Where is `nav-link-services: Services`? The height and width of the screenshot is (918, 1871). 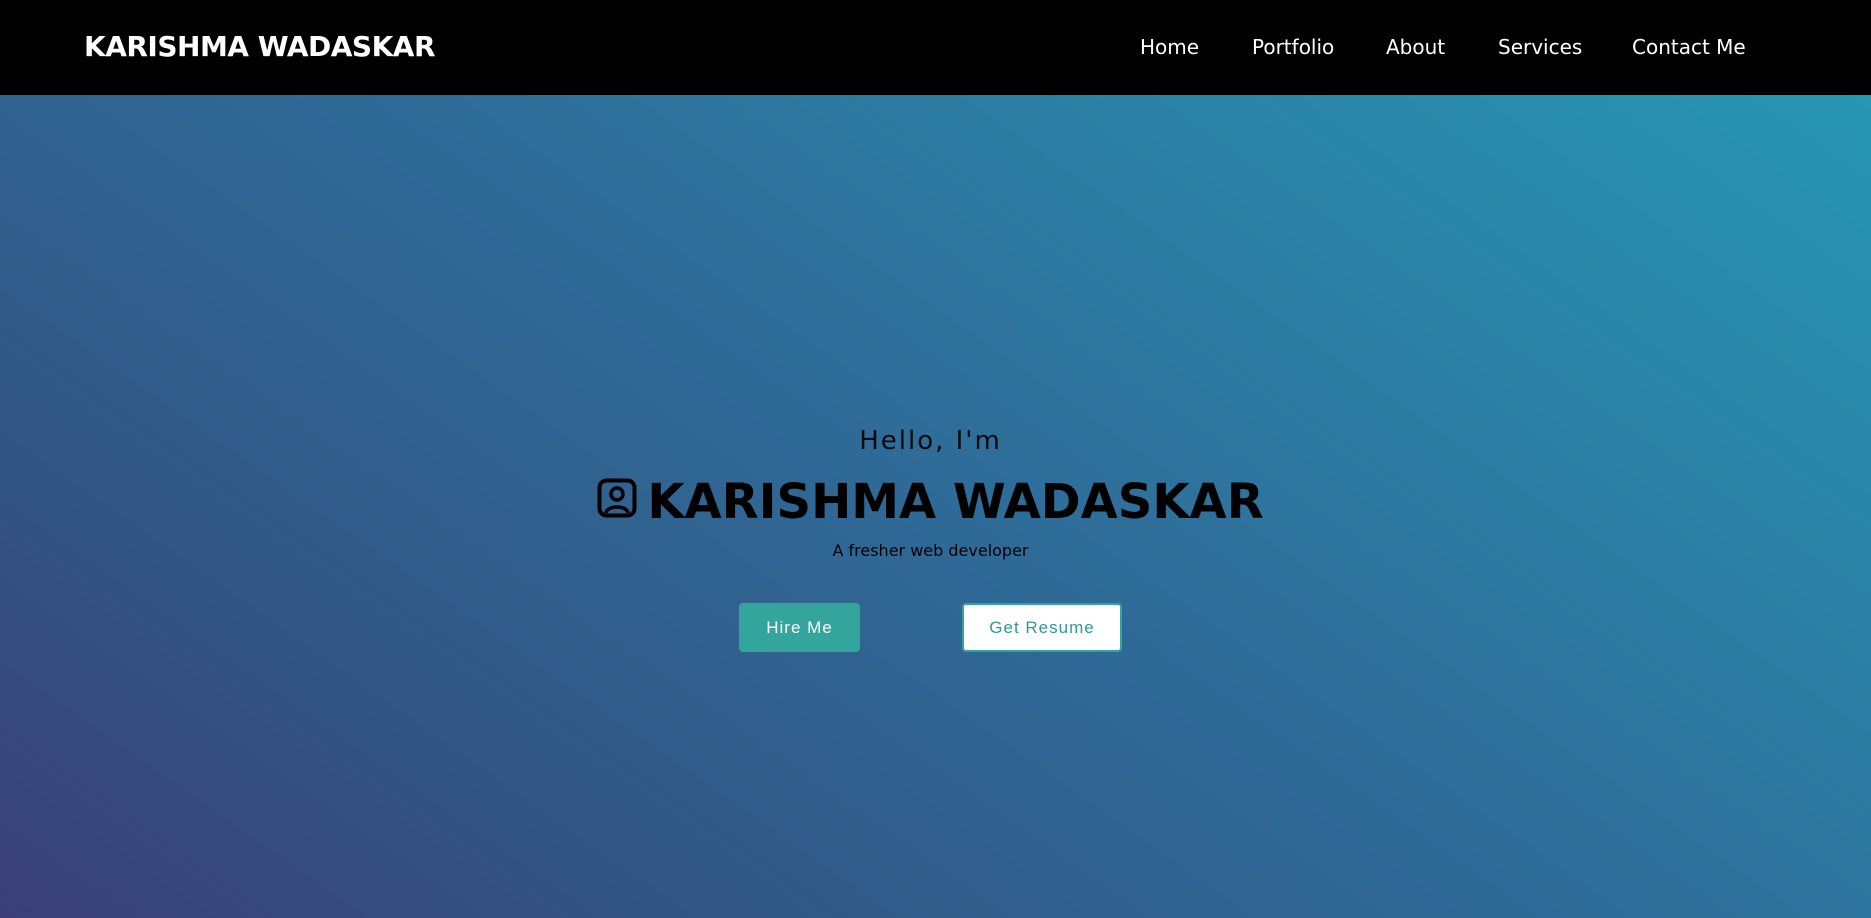 nav-link-services: Services is located at coordinates (1540, 47).